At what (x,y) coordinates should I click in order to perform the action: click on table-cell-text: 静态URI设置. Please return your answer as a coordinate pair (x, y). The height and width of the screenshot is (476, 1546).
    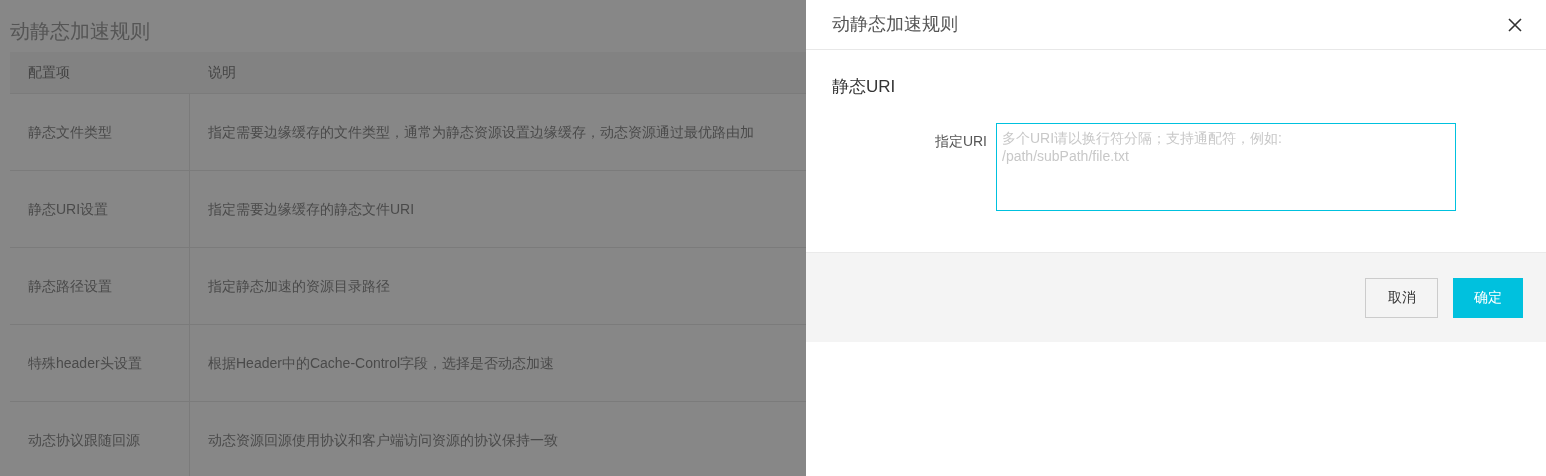
    Looking at the image, I should click on (68, 209).